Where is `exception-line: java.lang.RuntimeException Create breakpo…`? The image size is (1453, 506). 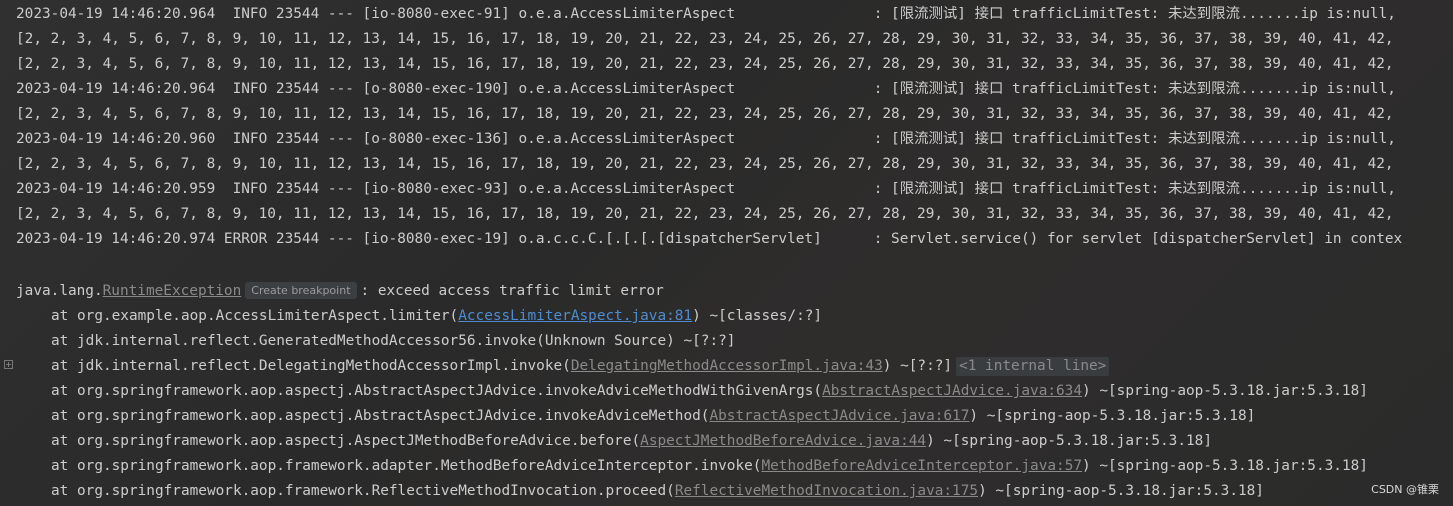 exception-line: java.lang.RuntimeException Create breakpo… is located at coordinates (734, 291).